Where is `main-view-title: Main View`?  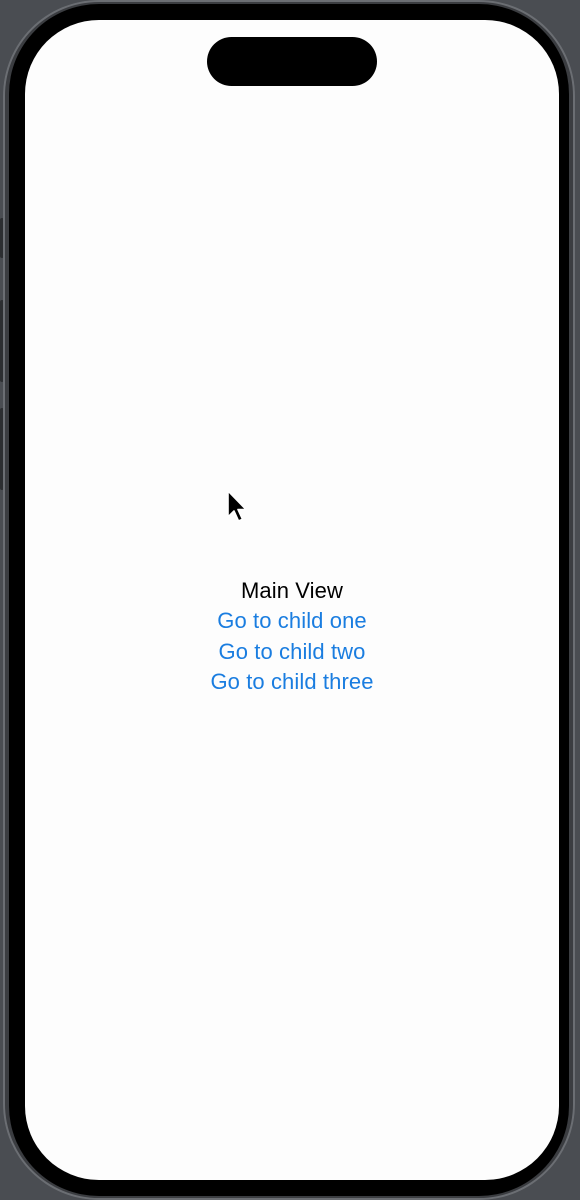
main-view-title: Main View is located at coordinates (292, 590).